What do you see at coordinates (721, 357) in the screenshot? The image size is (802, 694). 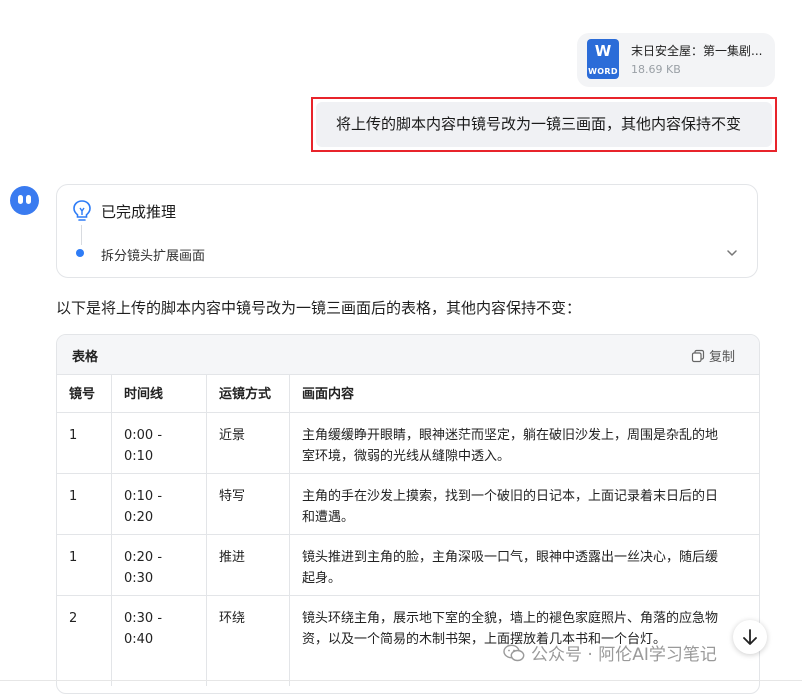 I see `copy-button-label: 复制` at bounding box center [721, 357].